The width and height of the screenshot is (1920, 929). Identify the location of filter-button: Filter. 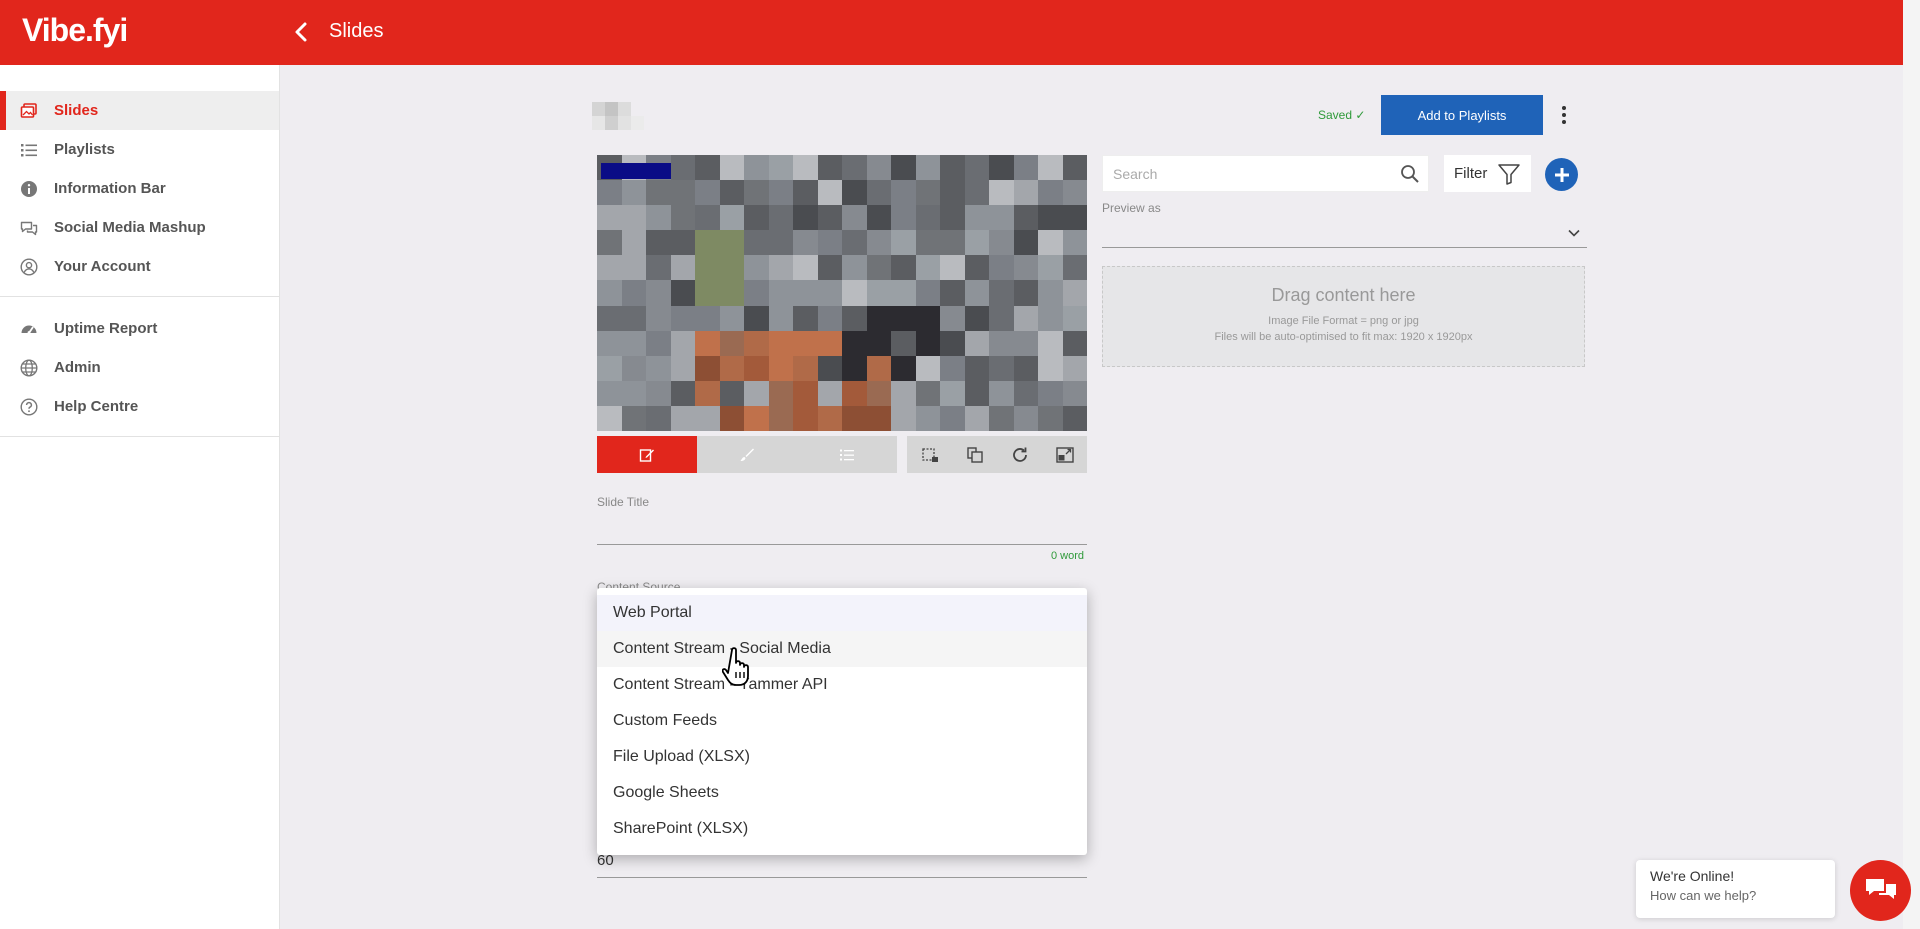
(1487, 173).